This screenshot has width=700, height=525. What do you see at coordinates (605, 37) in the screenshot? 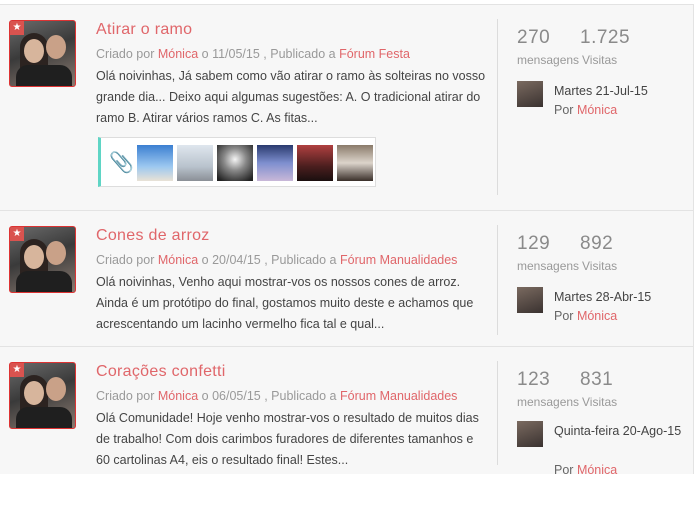
I see `visits-count: 1.725` at bounding box center [605, 37].